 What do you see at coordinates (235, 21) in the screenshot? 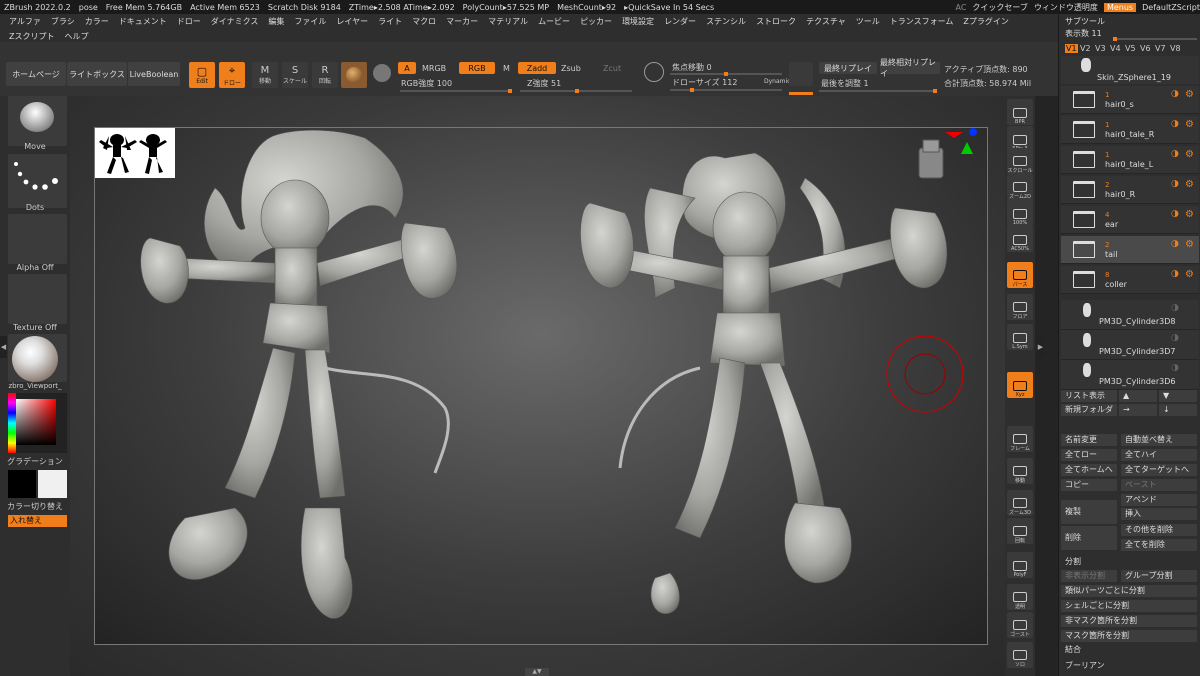
I see `menu-item-5: ダイナミクス` at bounding box center [235, 21].